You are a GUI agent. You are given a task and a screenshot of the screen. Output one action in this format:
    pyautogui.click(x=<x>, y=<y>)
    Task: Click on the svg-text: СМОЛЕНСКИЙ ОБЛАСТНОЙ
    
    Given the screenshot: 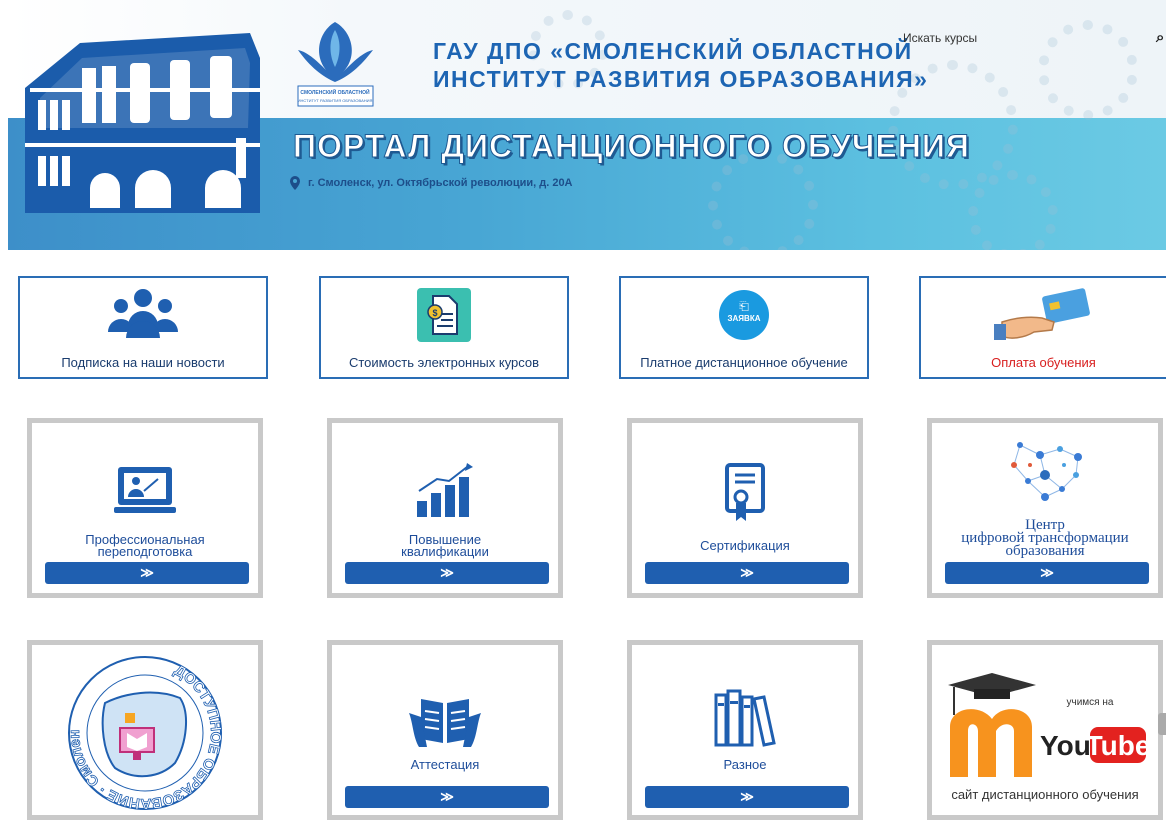 What is the action you would take?
    pyautogui.click(x=335, y=92)
    